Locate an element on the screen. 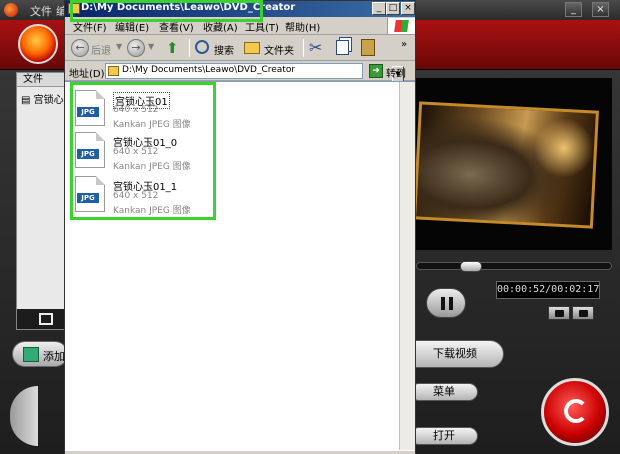 This screenshot has height=454, width=620. snapshot-button is located at coordinates (559, 313).